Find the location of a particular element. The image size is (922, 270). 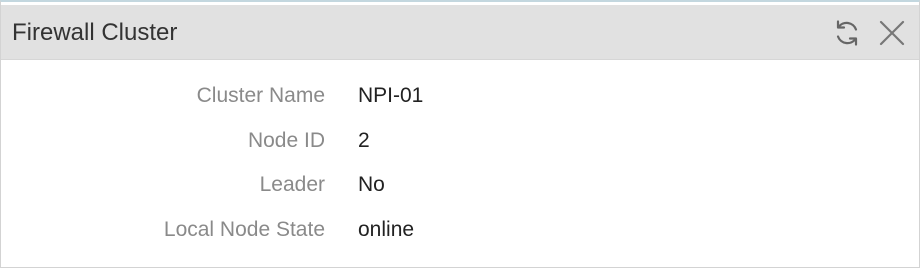

local-node-state-label: Local Node State is located at coordinates (244, 229).